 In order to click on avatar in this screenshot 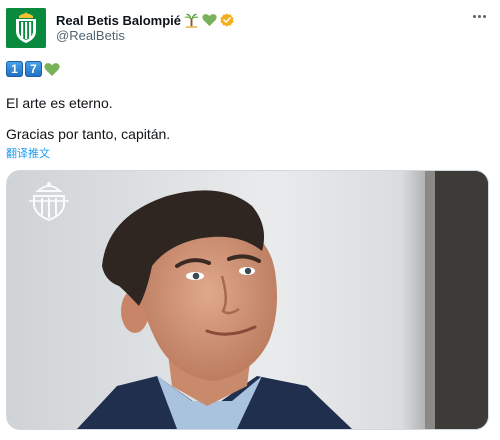, I will do `click(26, 28)`.